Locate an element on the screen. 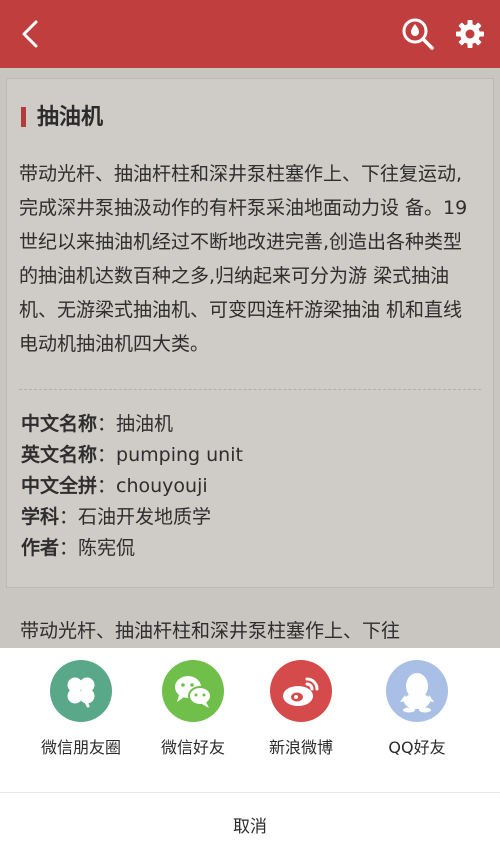 This screenshot has width=500, height=856. prop-row-author: 作者：陈宪侃 is located at coordinates (252, 548).